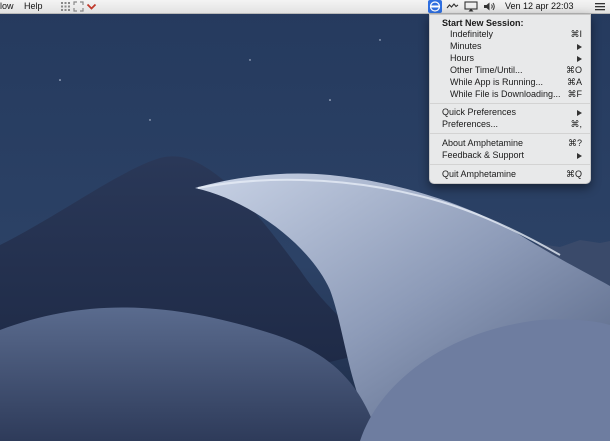 This screenshot has height=441, width=610. I want to click on menu-header-start-session: Start New Session:, so click(483, 23).